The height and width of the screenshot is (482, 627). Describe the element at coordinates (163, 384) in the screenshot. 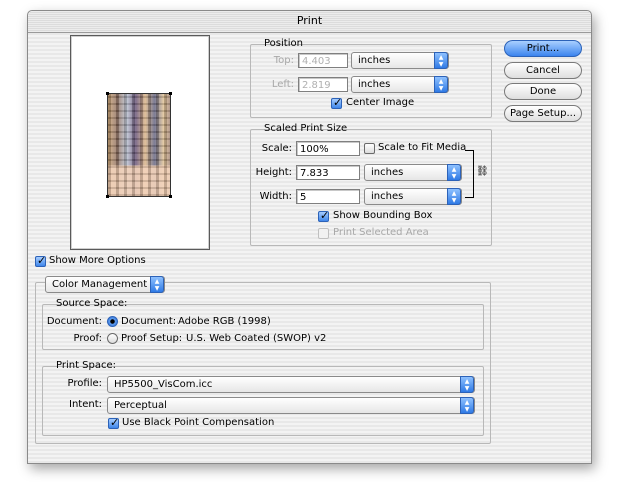

I see `profile-value: HP5500_VisCom.icc` at that location.